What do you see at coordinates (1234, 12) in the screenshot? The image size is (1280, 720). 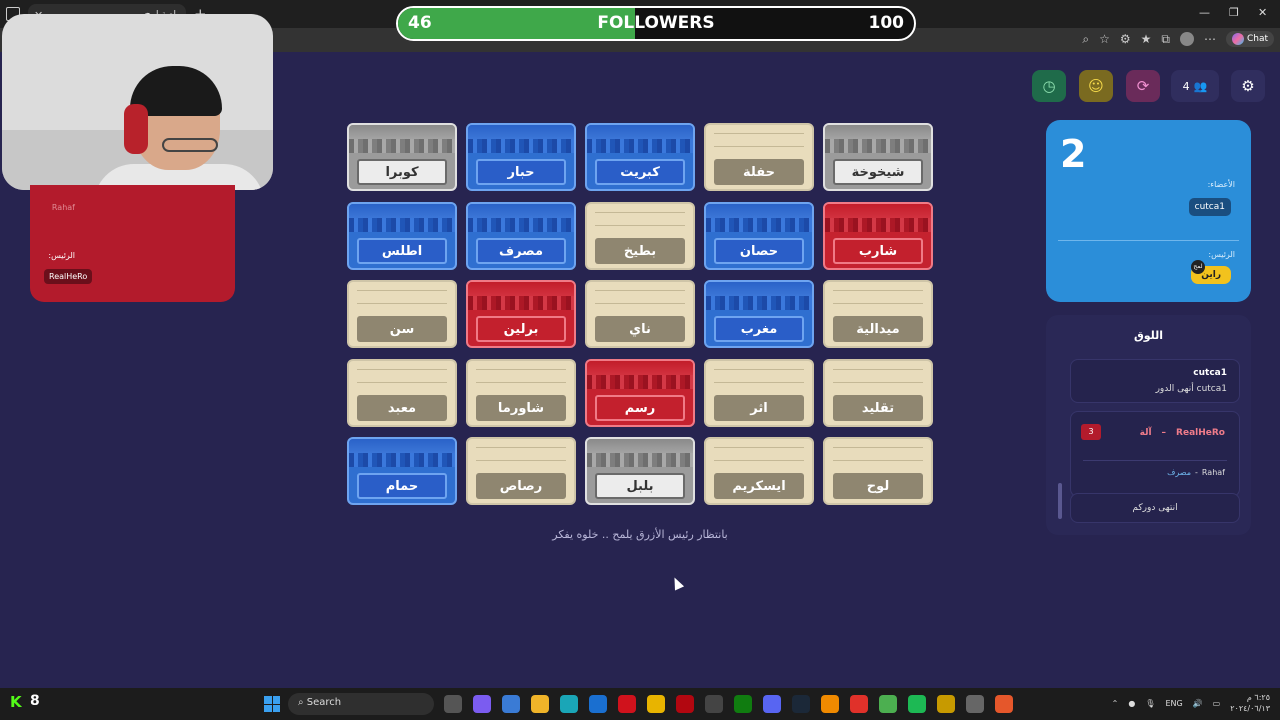 I see `maximize-icon: ❐` at bounding box center [1234, 12].